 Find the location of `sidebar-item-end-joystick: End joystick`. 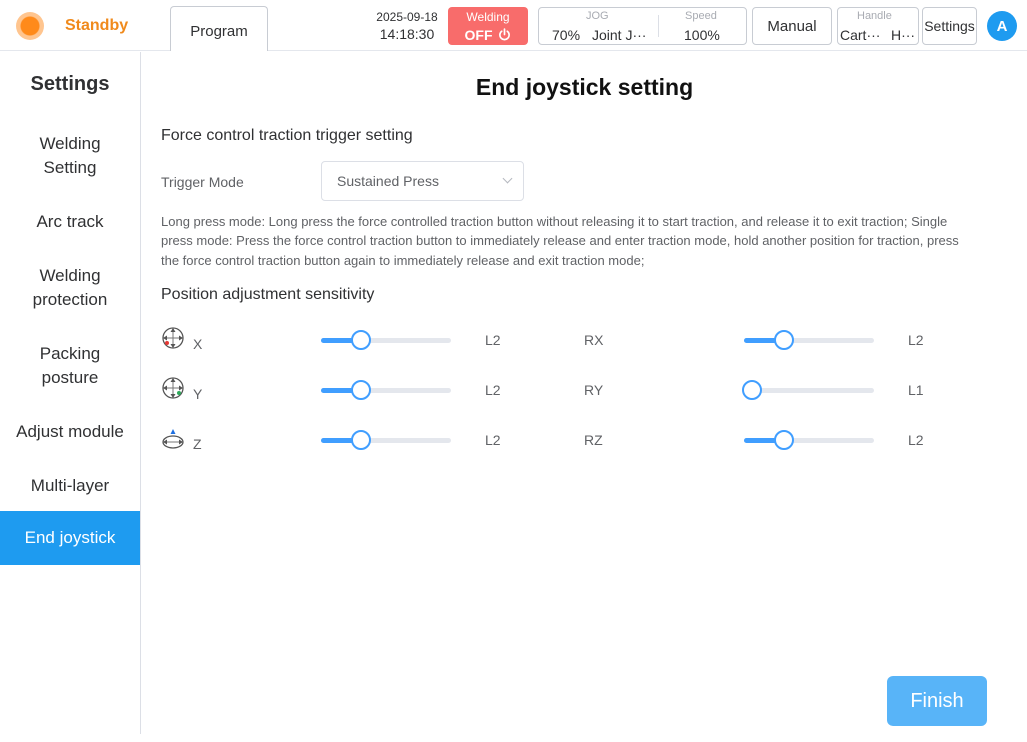

sidebar-item-end-joystick: End joystick is located at coordinates (70, 538).